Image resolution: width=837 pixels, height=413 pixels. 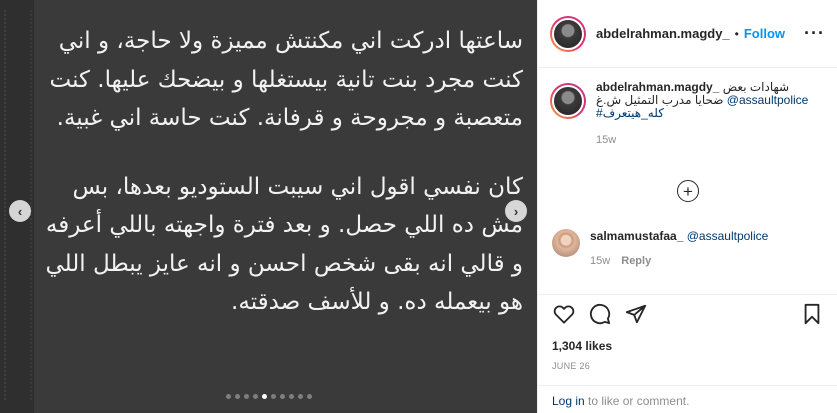 I want to click on paper-plane-icon, so click(x=636, y=314).